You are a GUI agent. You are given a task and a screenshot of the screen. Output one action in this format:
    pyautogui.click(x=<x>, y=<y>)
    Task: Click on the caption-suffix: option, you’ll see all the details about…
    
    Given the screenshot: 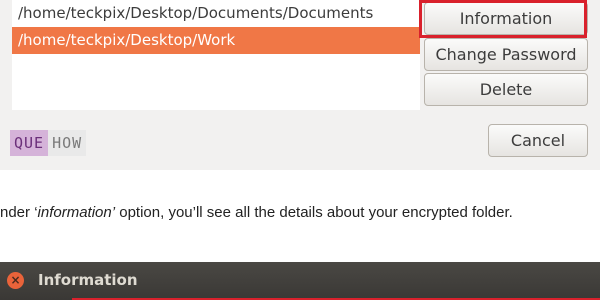 What is the action you would take?
    pyautogui.click(x=314, y=212)
    